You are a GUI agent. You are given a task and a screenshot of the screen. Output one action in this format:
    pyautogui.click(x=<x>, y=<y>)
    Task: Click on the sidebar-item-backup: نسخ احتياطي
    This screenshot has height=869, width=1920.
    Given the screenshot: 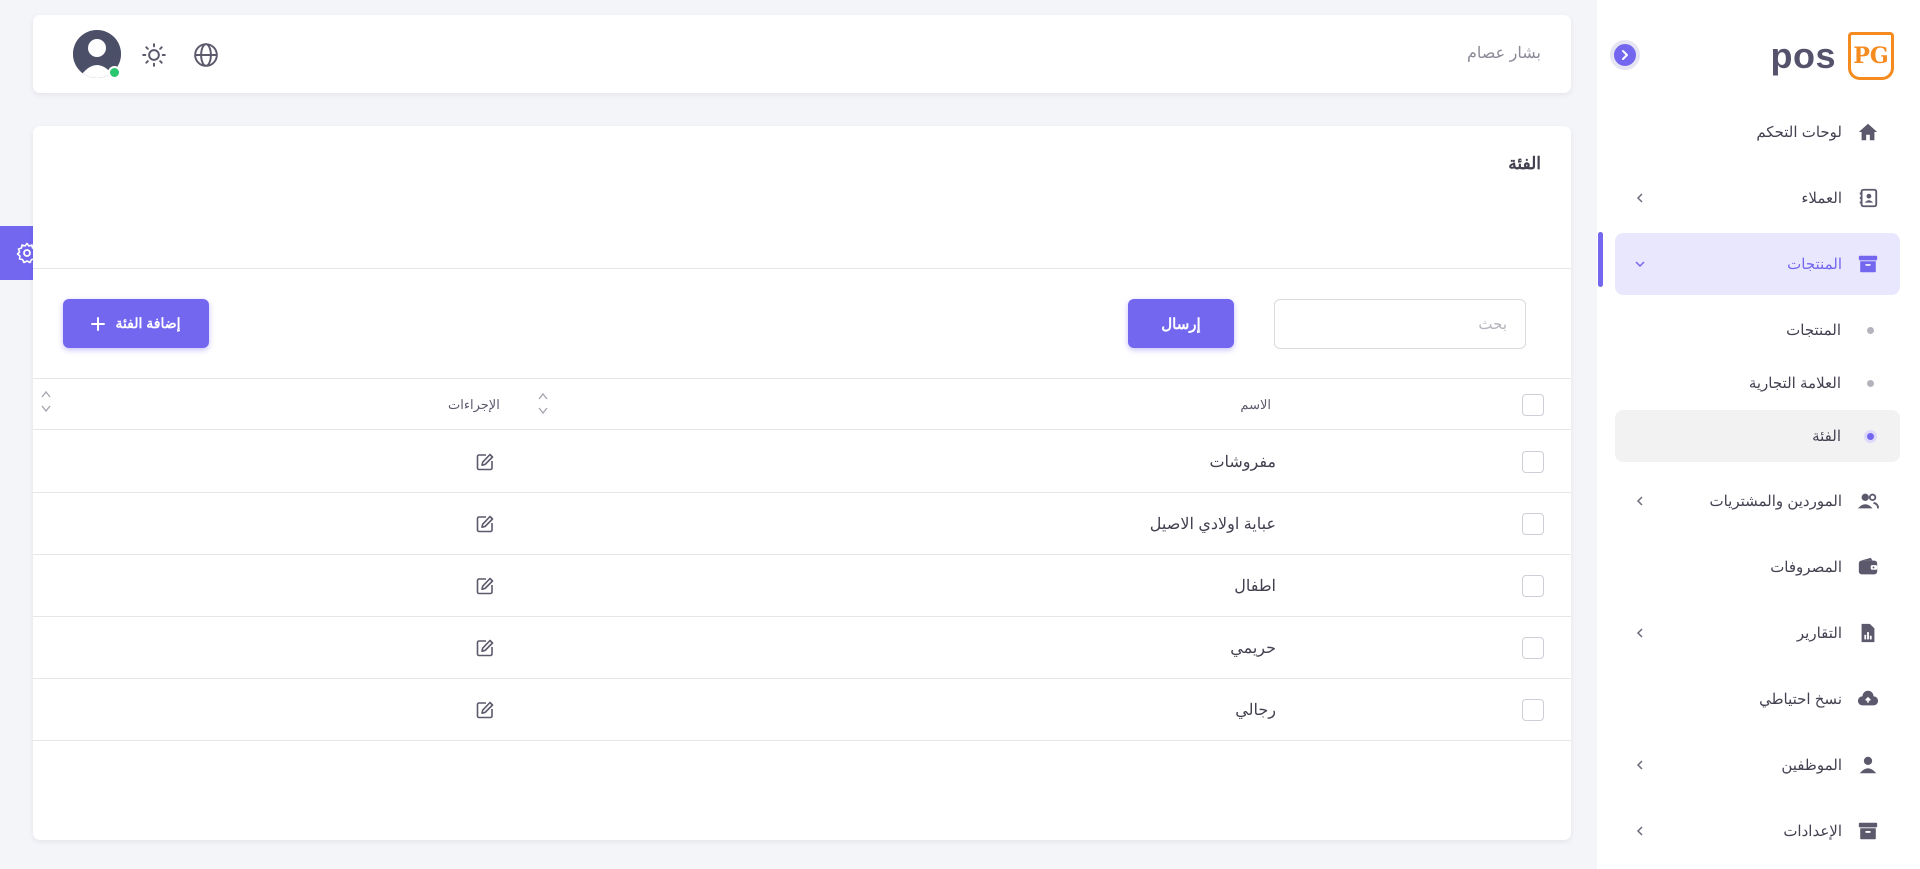 What is the action you would take?
    pyautogui.click(x=1757, y=699)
    